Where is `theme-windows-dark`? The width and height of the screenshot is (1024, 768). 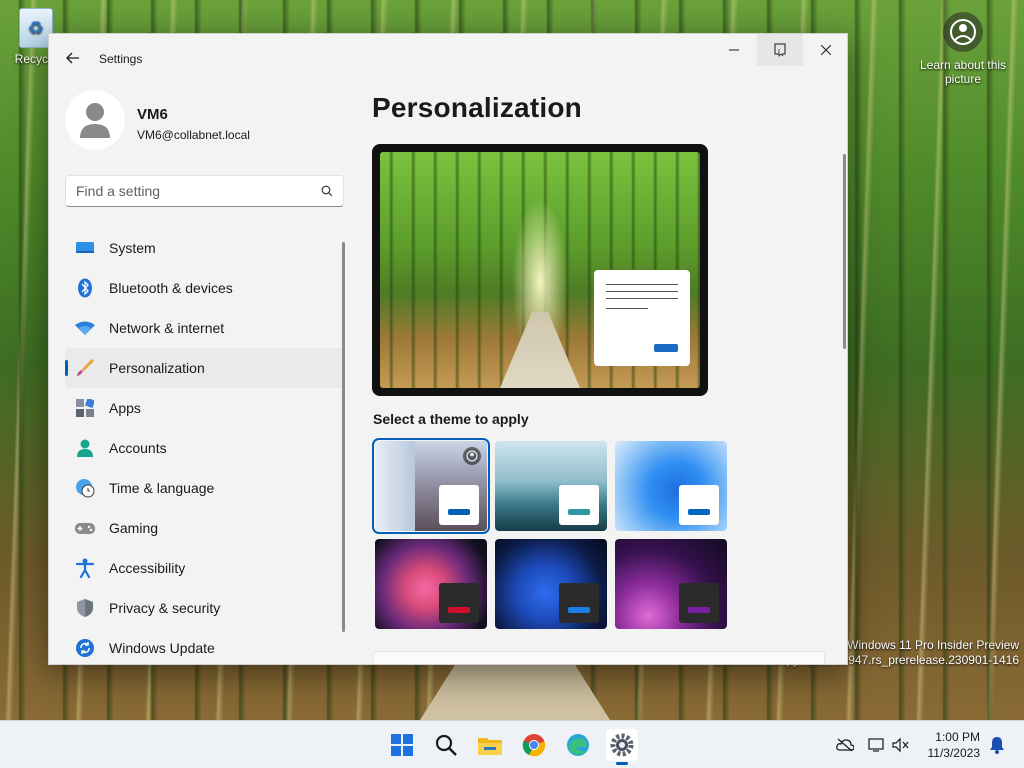
theme-windows-dark is located at coordinates (551, 584).